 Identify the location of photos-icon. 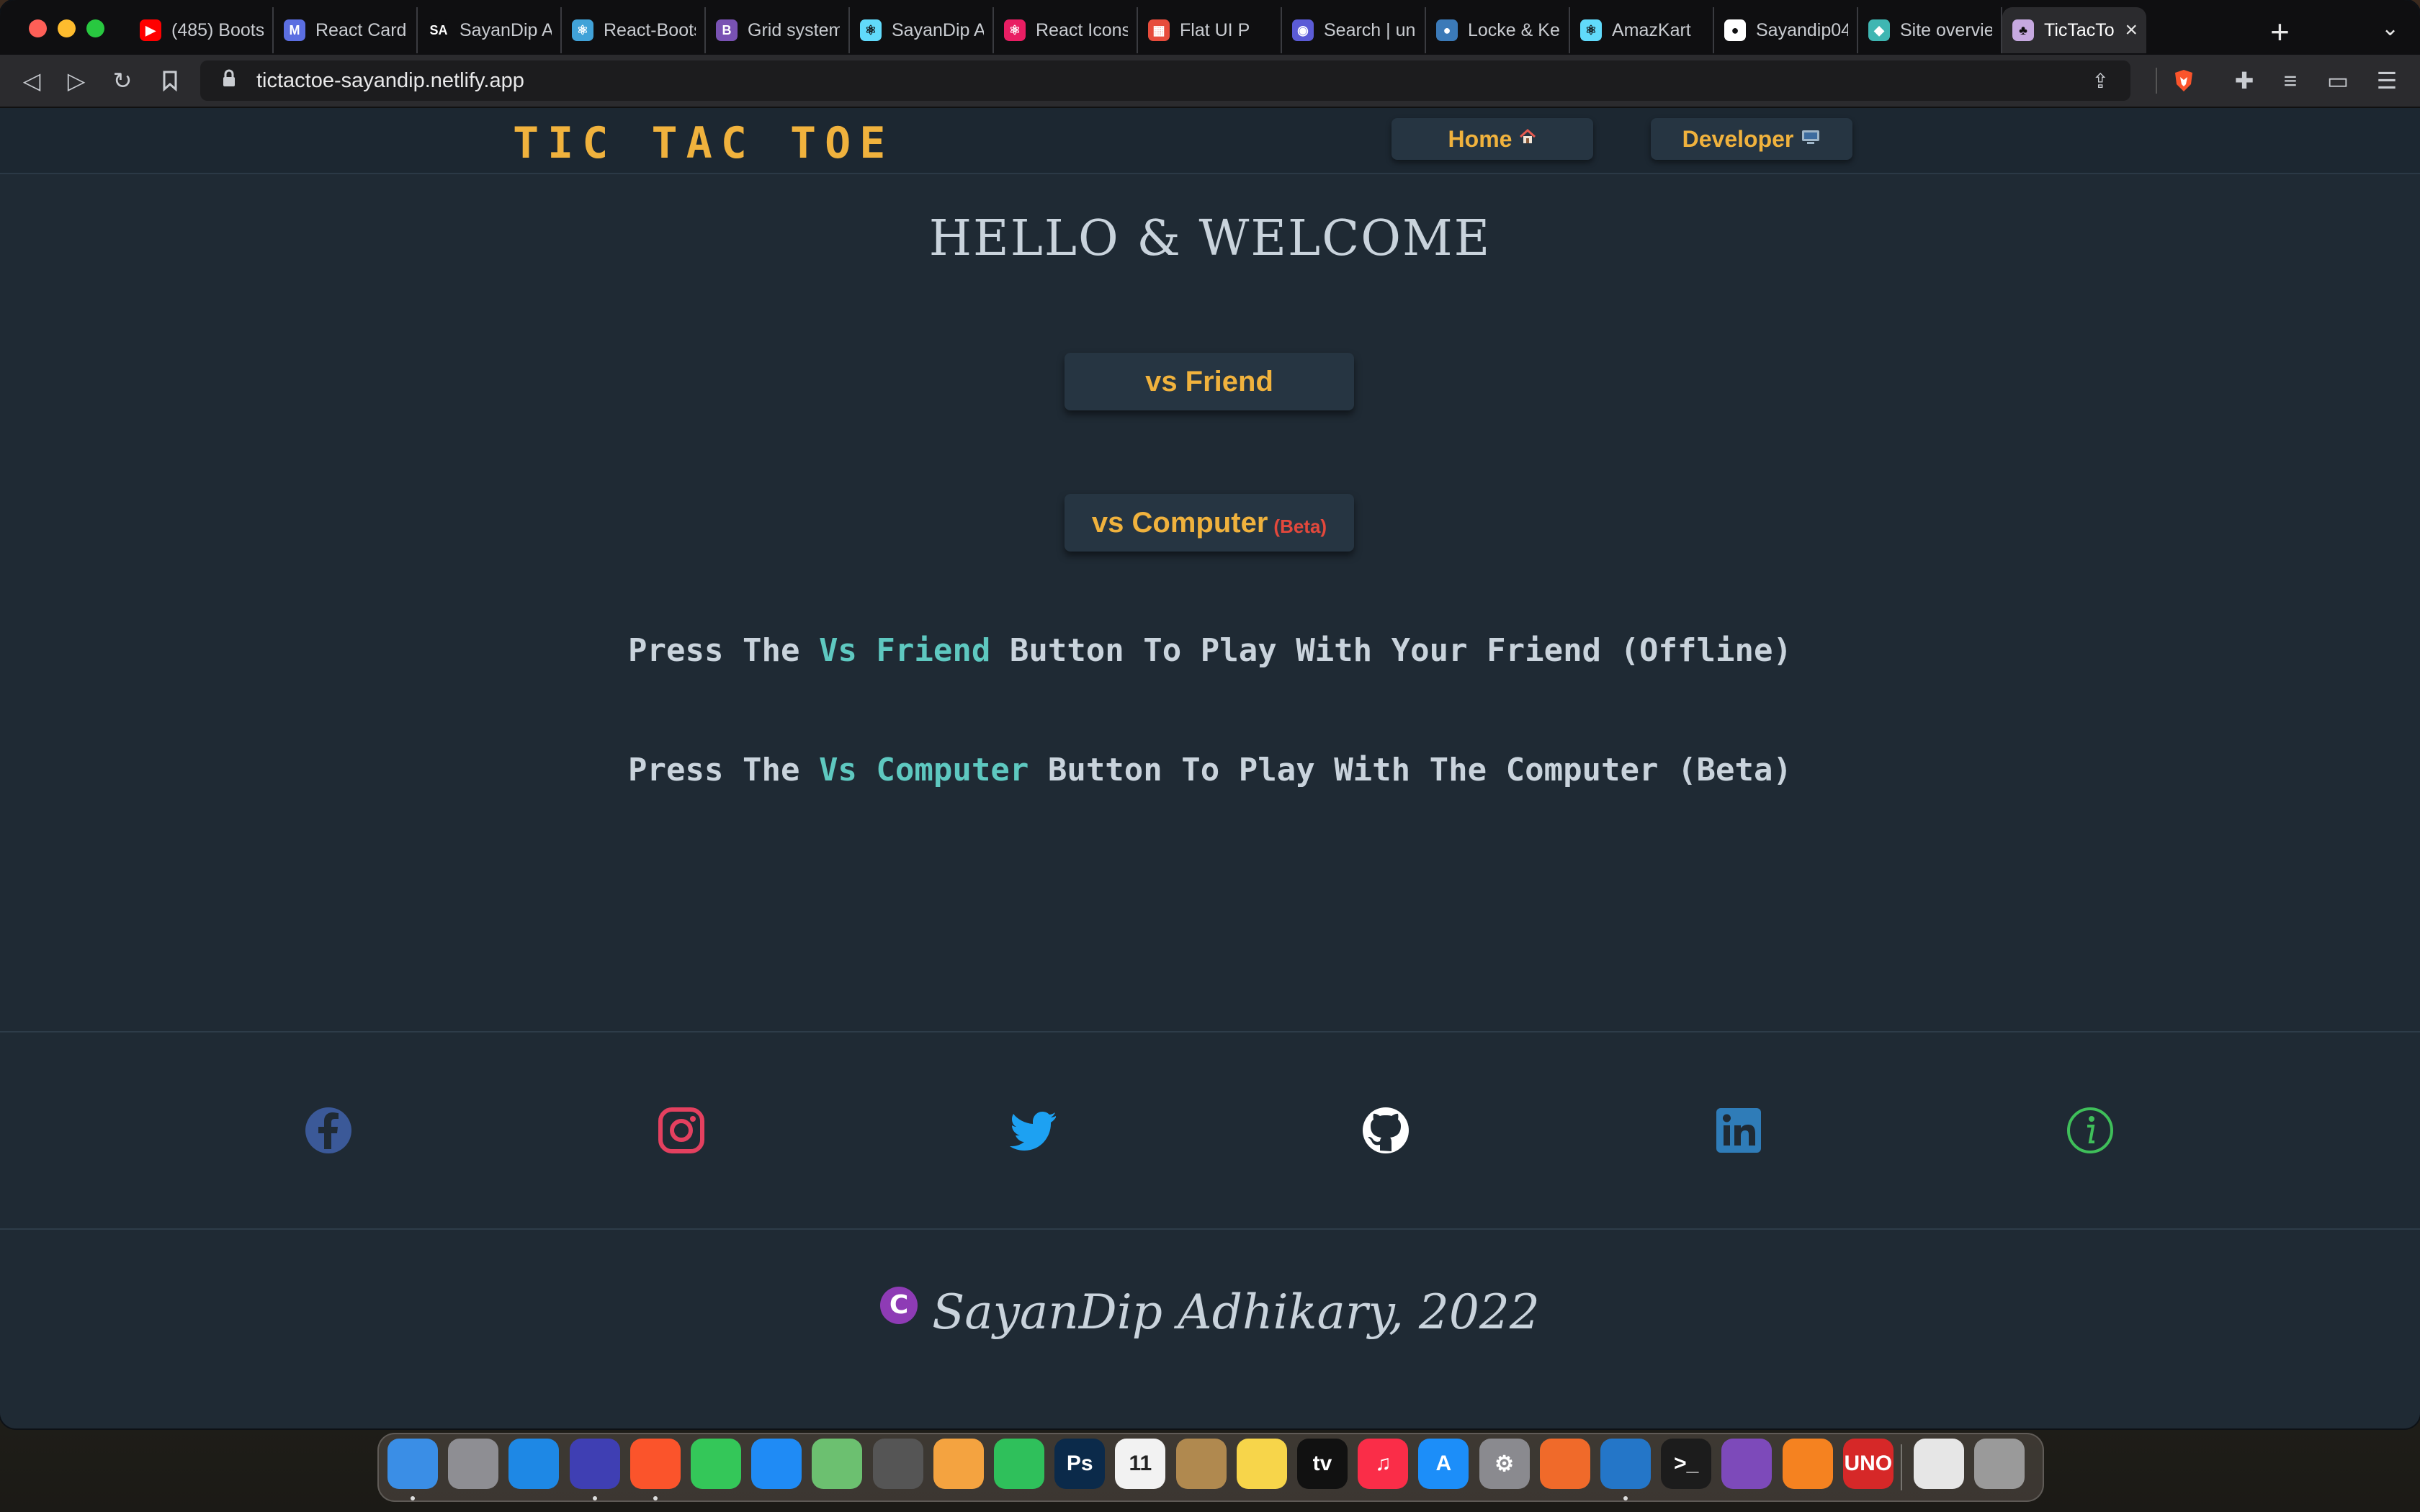
(958, 1464).